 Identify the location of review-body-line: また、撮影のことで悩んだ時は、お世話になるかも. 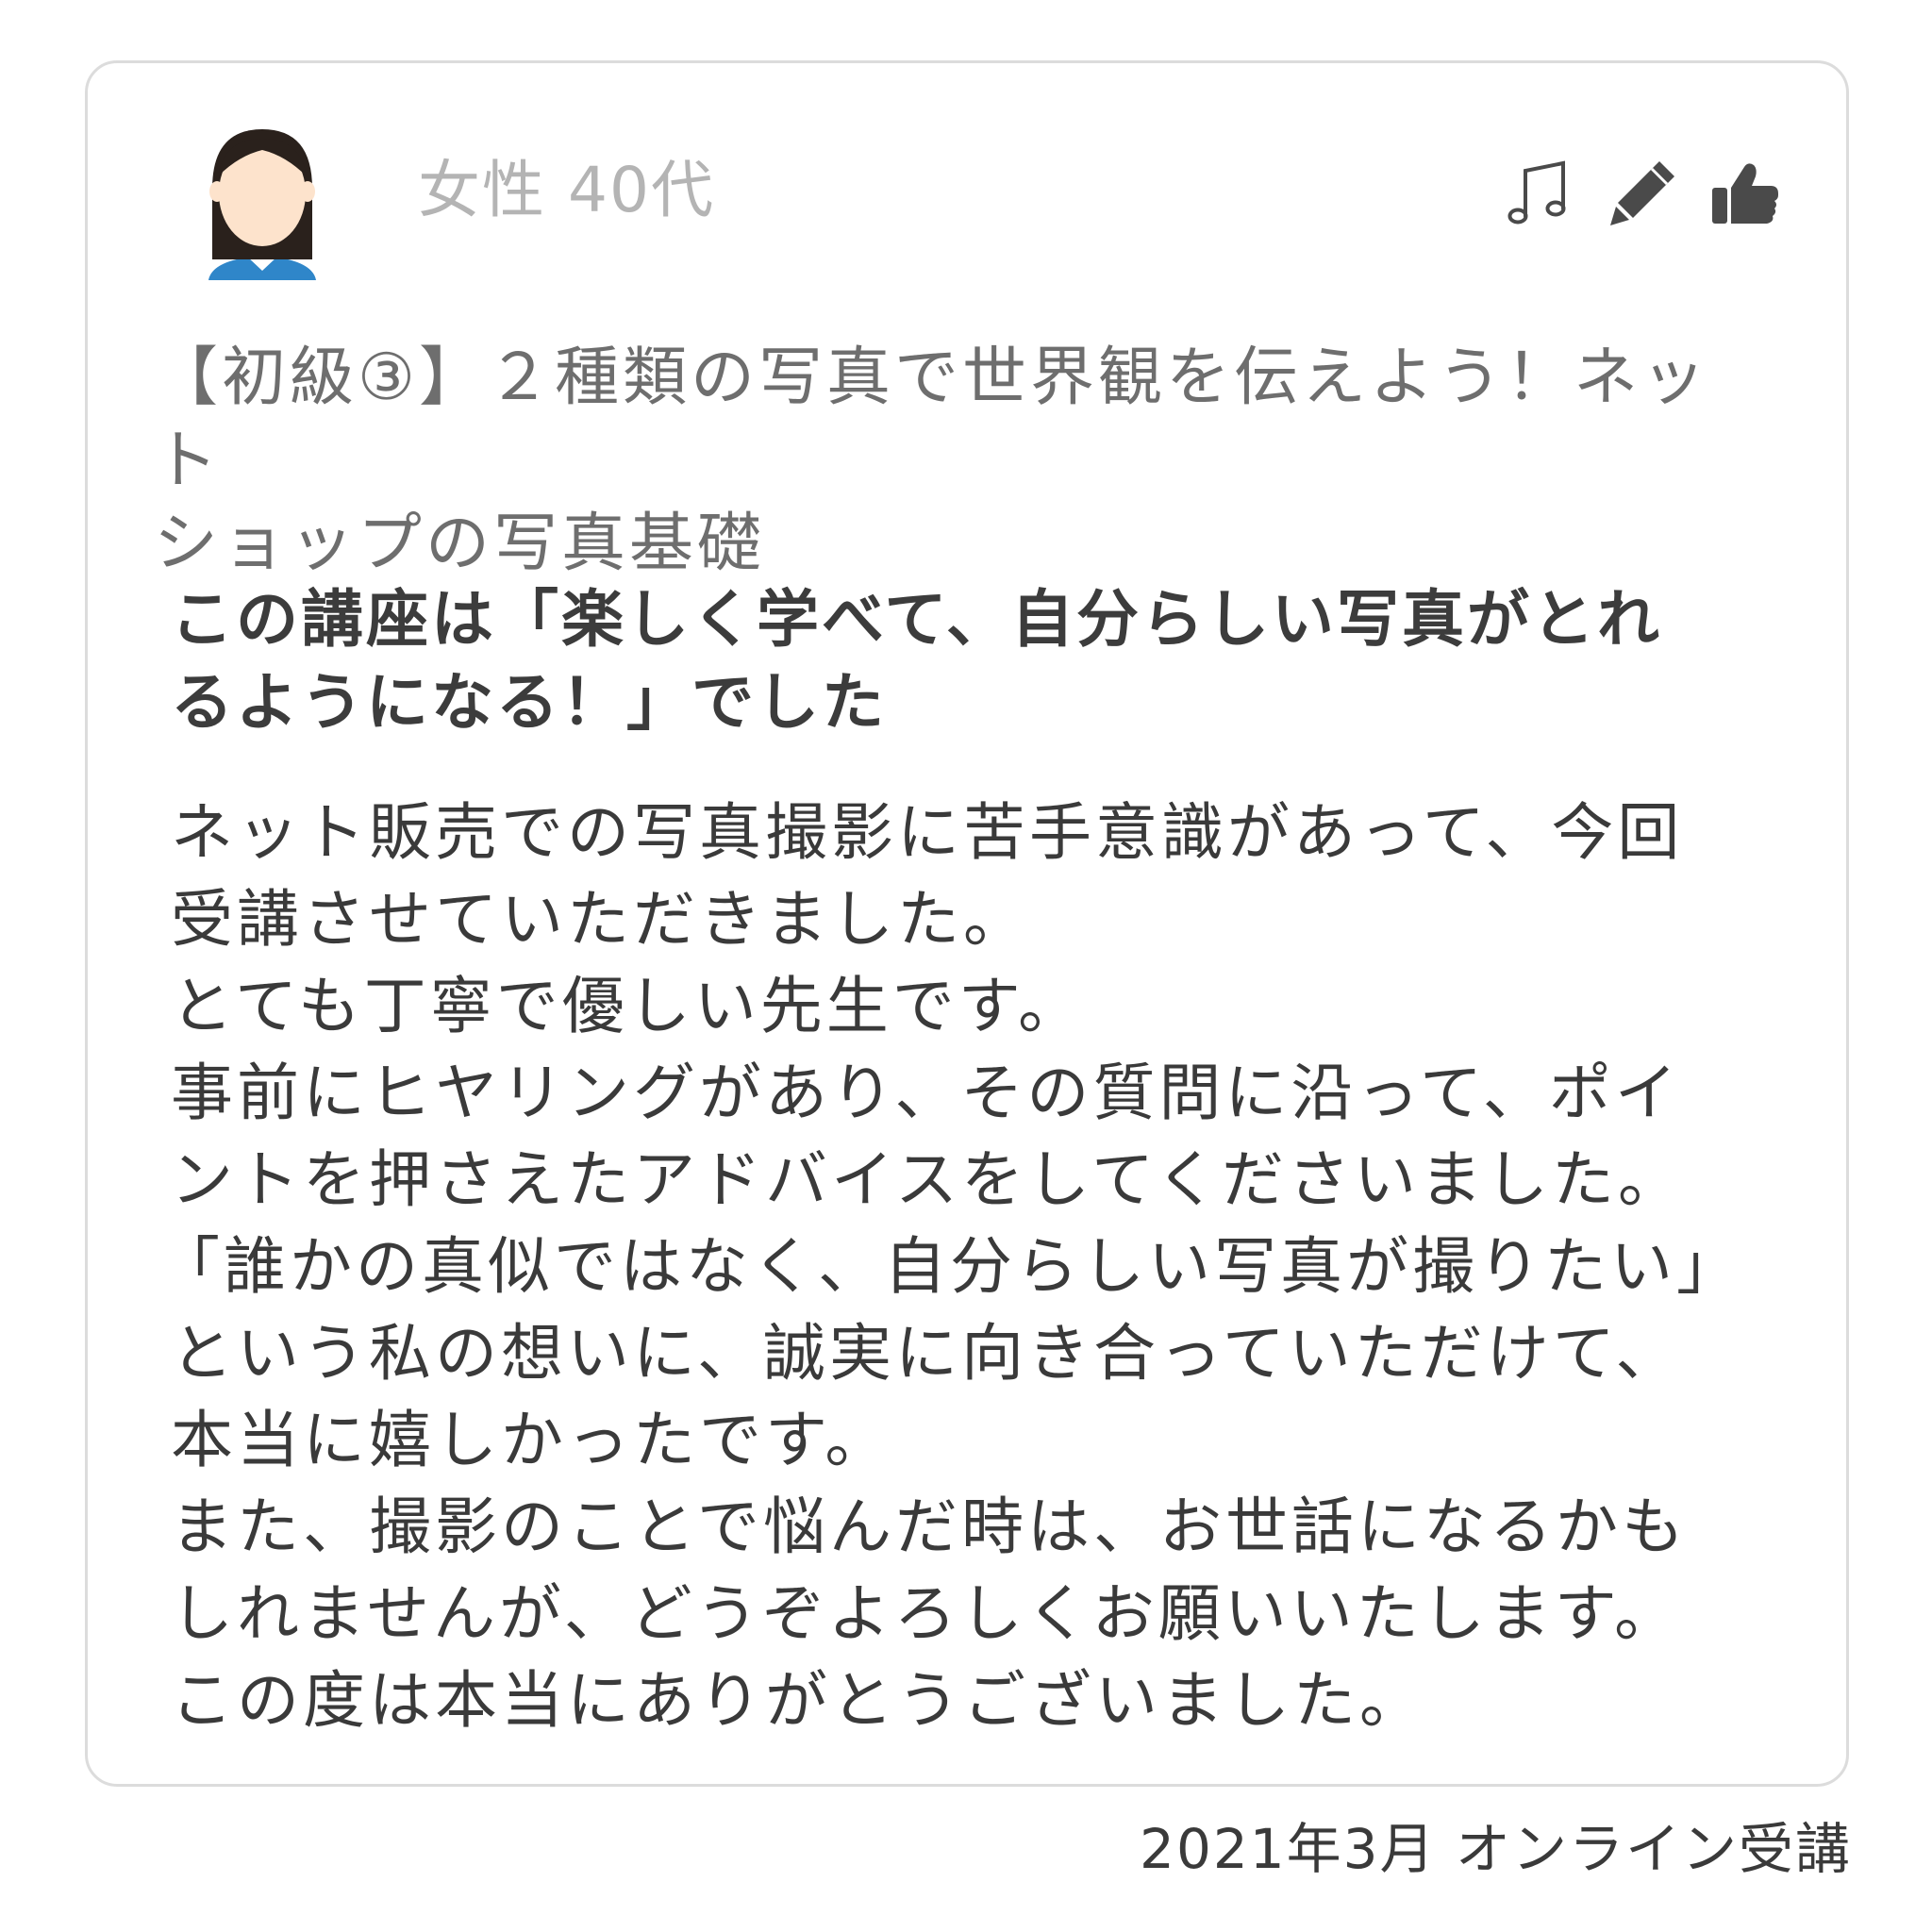
(930, 1527).